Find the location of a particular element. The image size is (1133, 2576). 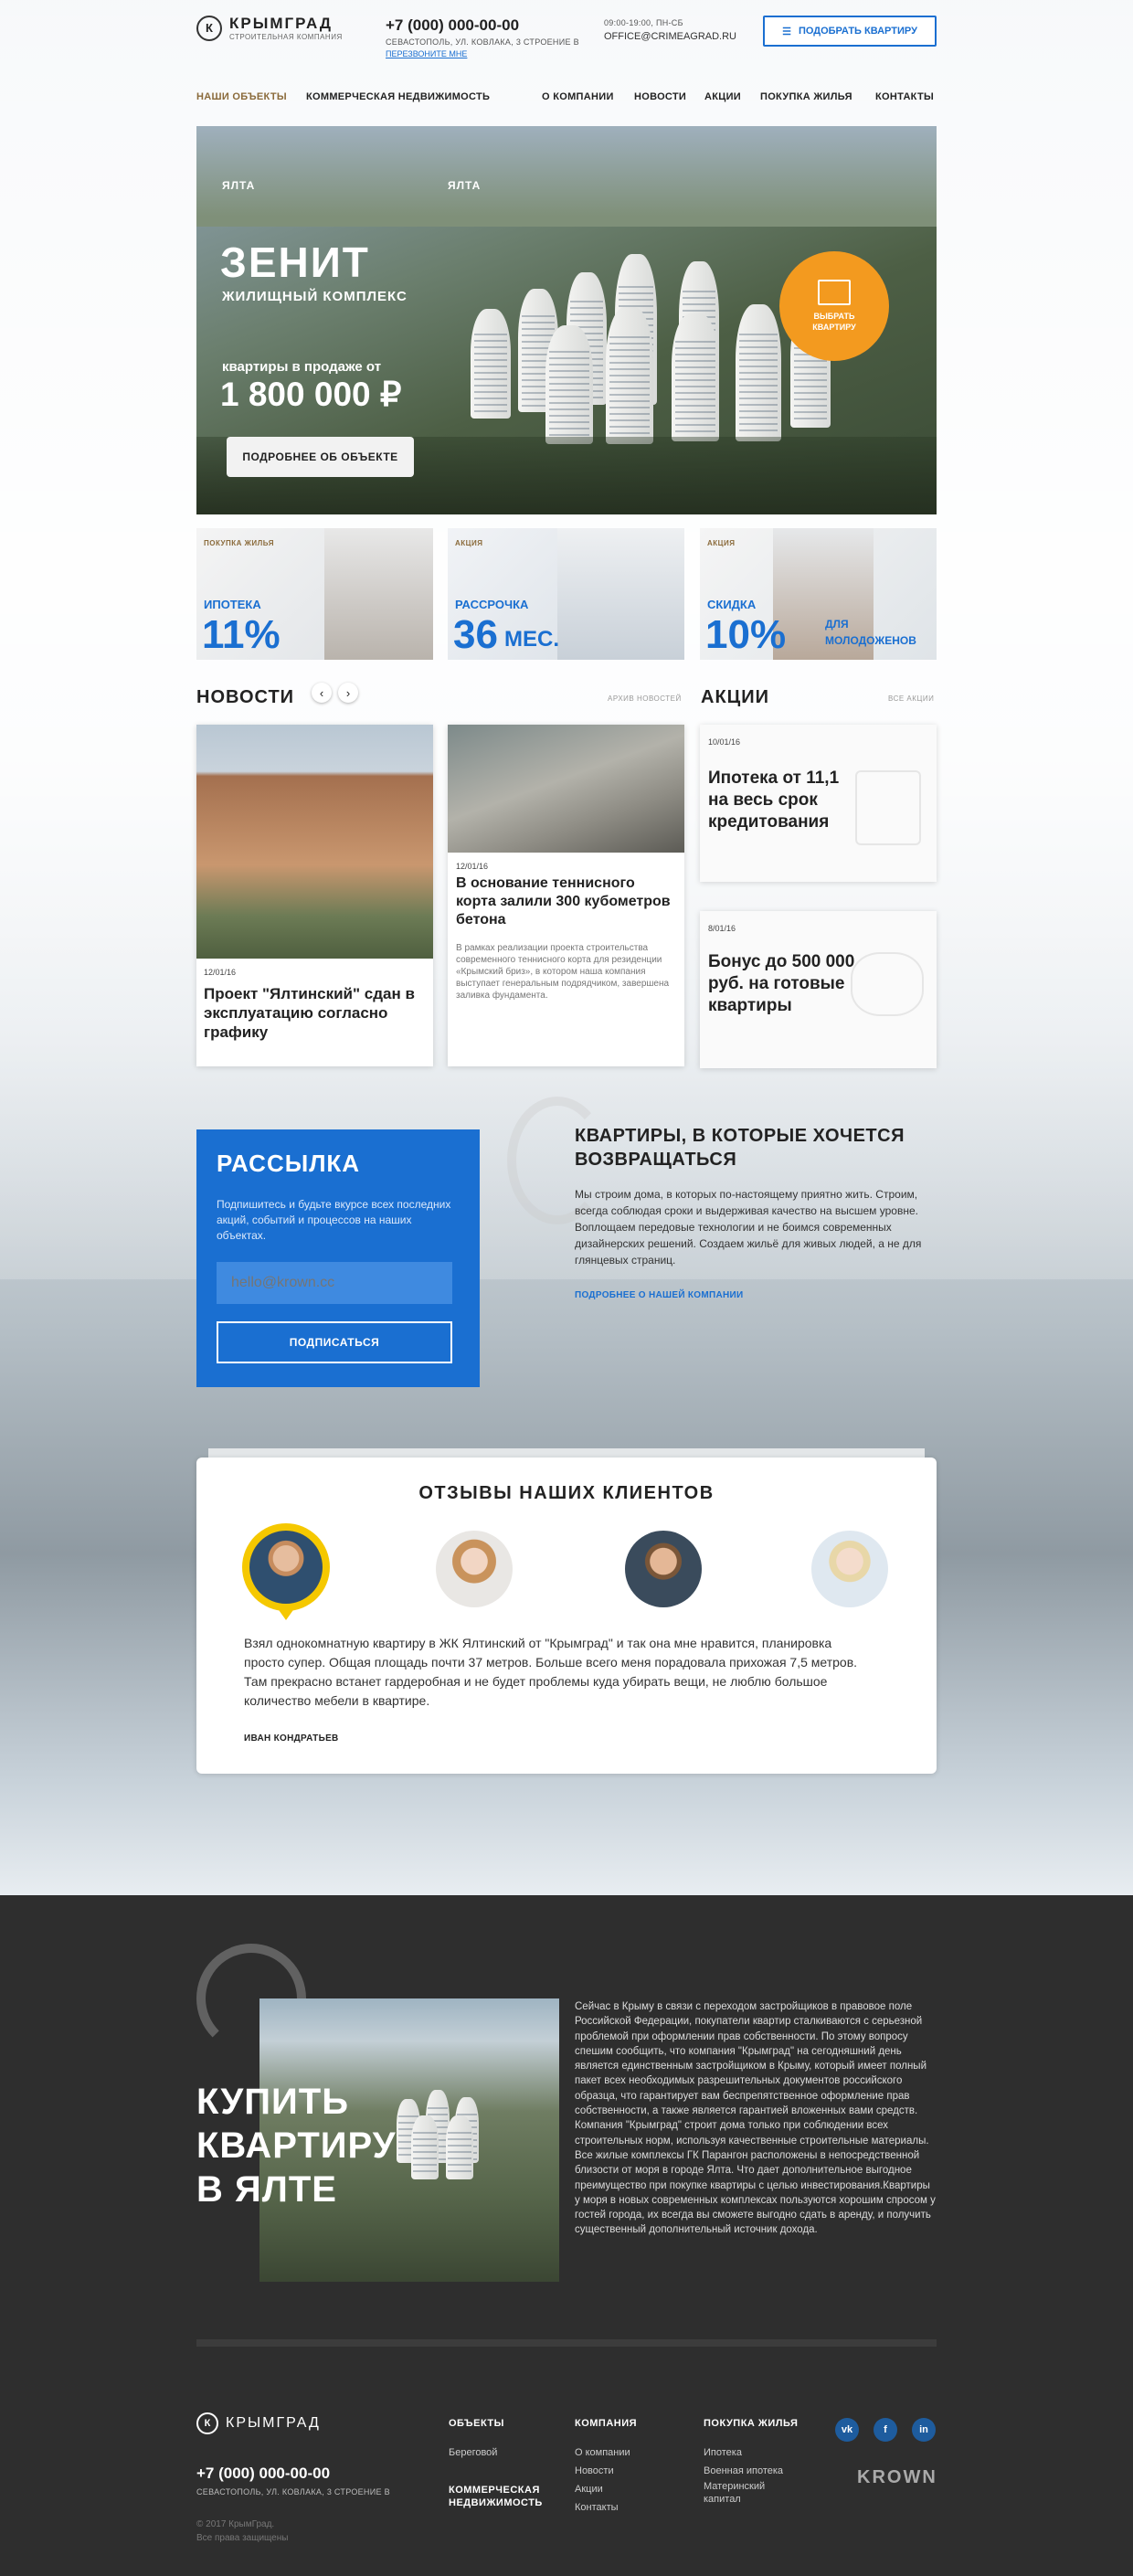

footer-link: Акции is located at coordinates (589, 2489).